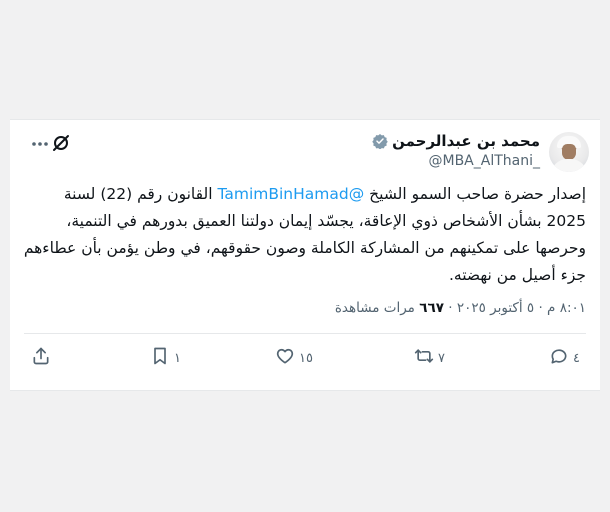  What do you see at coordinates (559, 358) in the screenshot?
I see `reply-icon` at bounding box center [559, 358].